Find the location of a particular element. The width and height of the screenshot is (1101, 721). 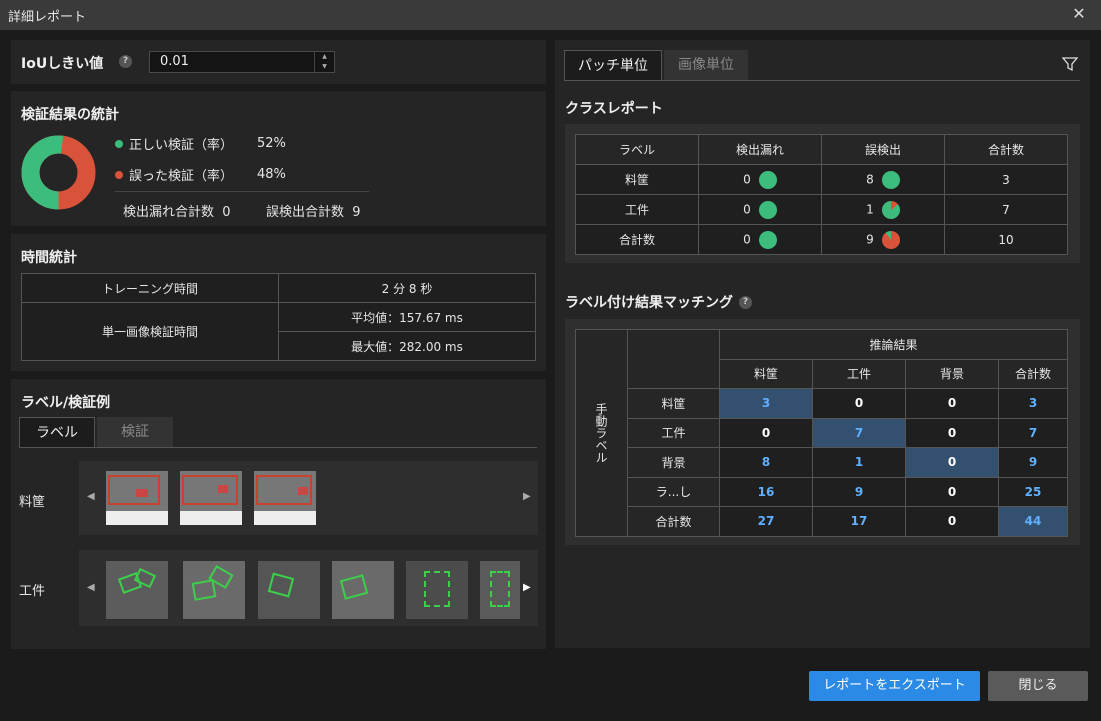

matrix-row: 合計数 27 17 0 44 is located at coordinates (822, 521).